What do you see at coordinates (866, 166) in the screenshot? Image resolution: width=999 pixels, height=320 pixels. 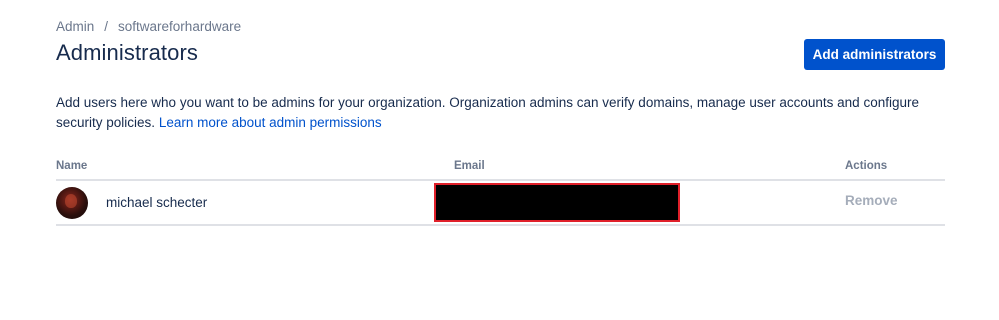 I see `column-header-actions: Actions` at bounding box center [866, 166].